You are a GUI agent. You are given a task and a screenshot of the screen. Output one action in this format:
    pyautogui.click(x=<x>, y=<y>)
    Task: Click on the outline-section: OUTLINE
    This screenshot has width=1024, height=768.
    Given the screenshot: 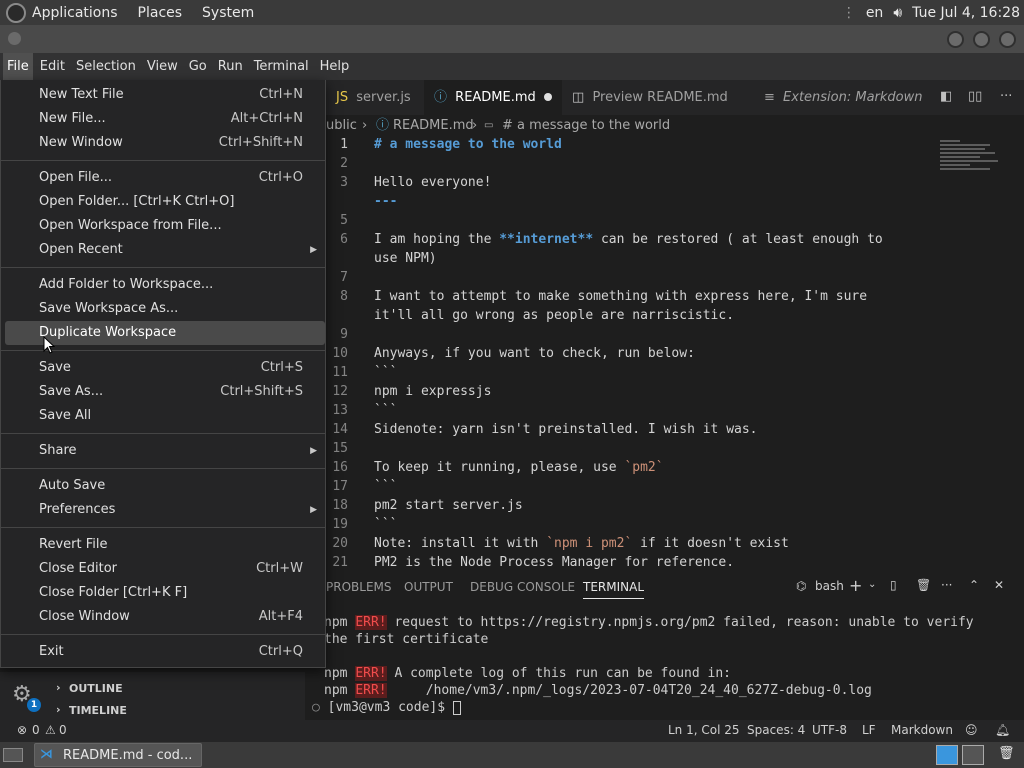 What is the action you would take?
    pyautogui.click(x=96, y=688)
    